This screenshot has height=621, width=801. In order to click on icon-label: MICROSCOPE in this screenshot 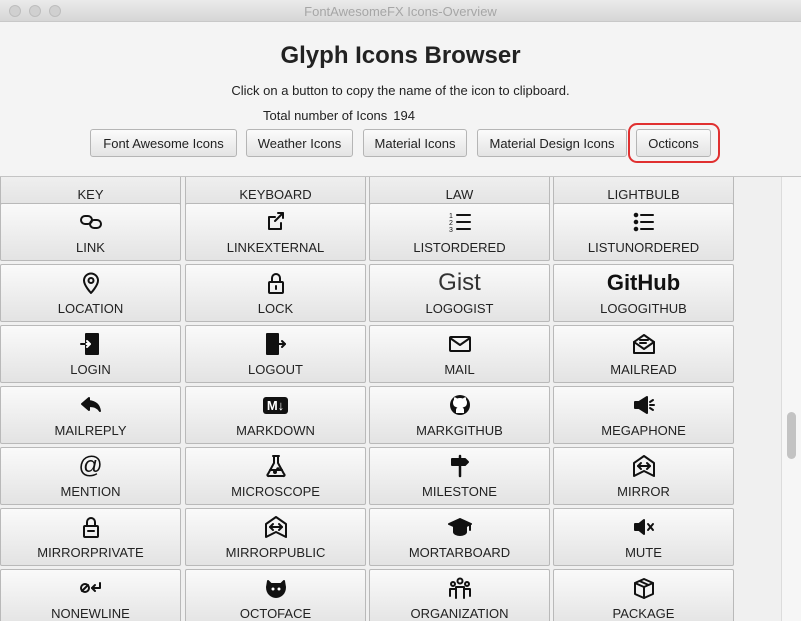, I will do `click(275, 491)`.